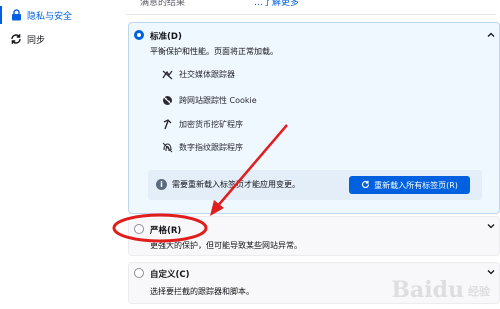 The width and height of the screenshot is (500, 309). What do you see at coordinates (16, 39) in the screenshot?
I see `sync-icon` at bounding box center [16, 39].